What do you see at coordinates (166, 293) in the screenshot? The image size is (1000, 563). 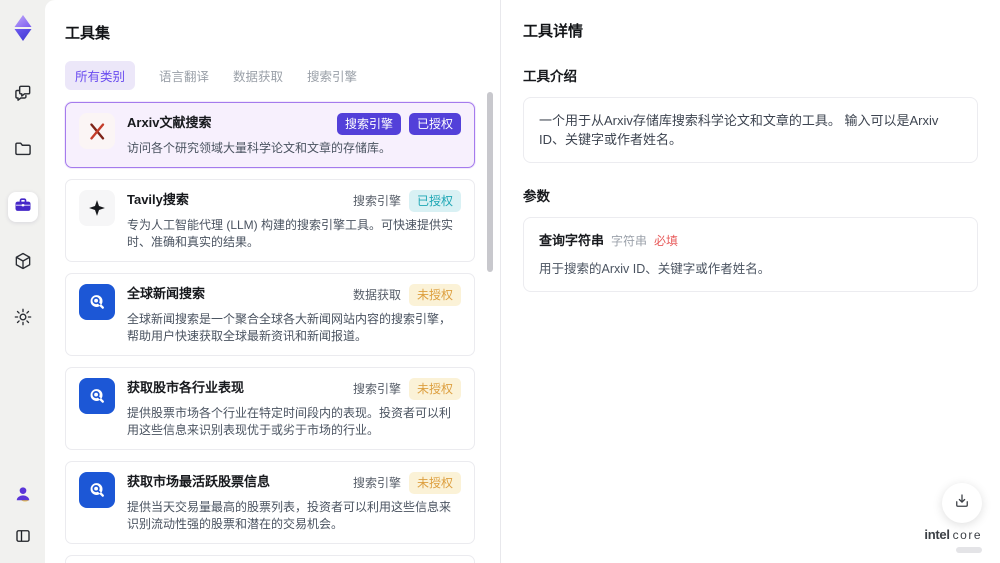 I see `tool-name: 全球新闻搜索` at bounding box center [166, 293].